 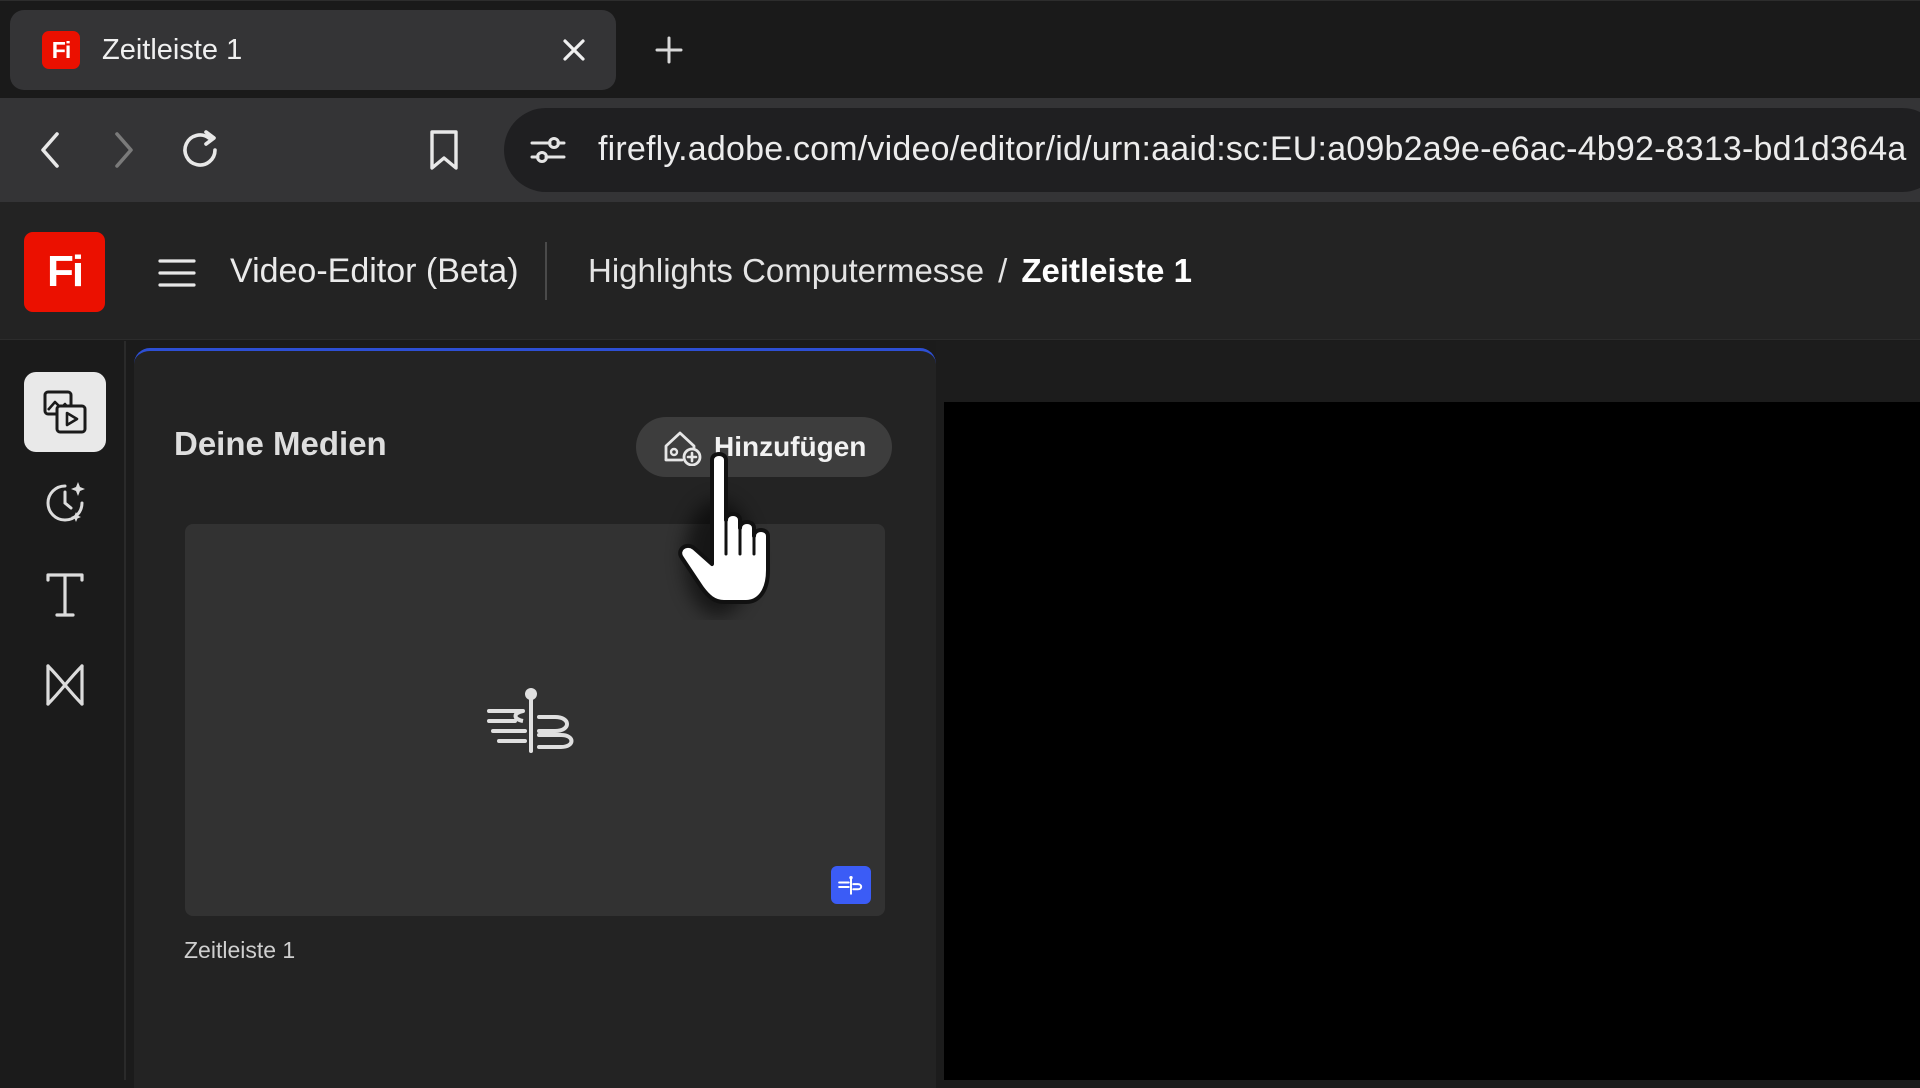 I want to click on bookmark-icon, so click(x=444, y=150).